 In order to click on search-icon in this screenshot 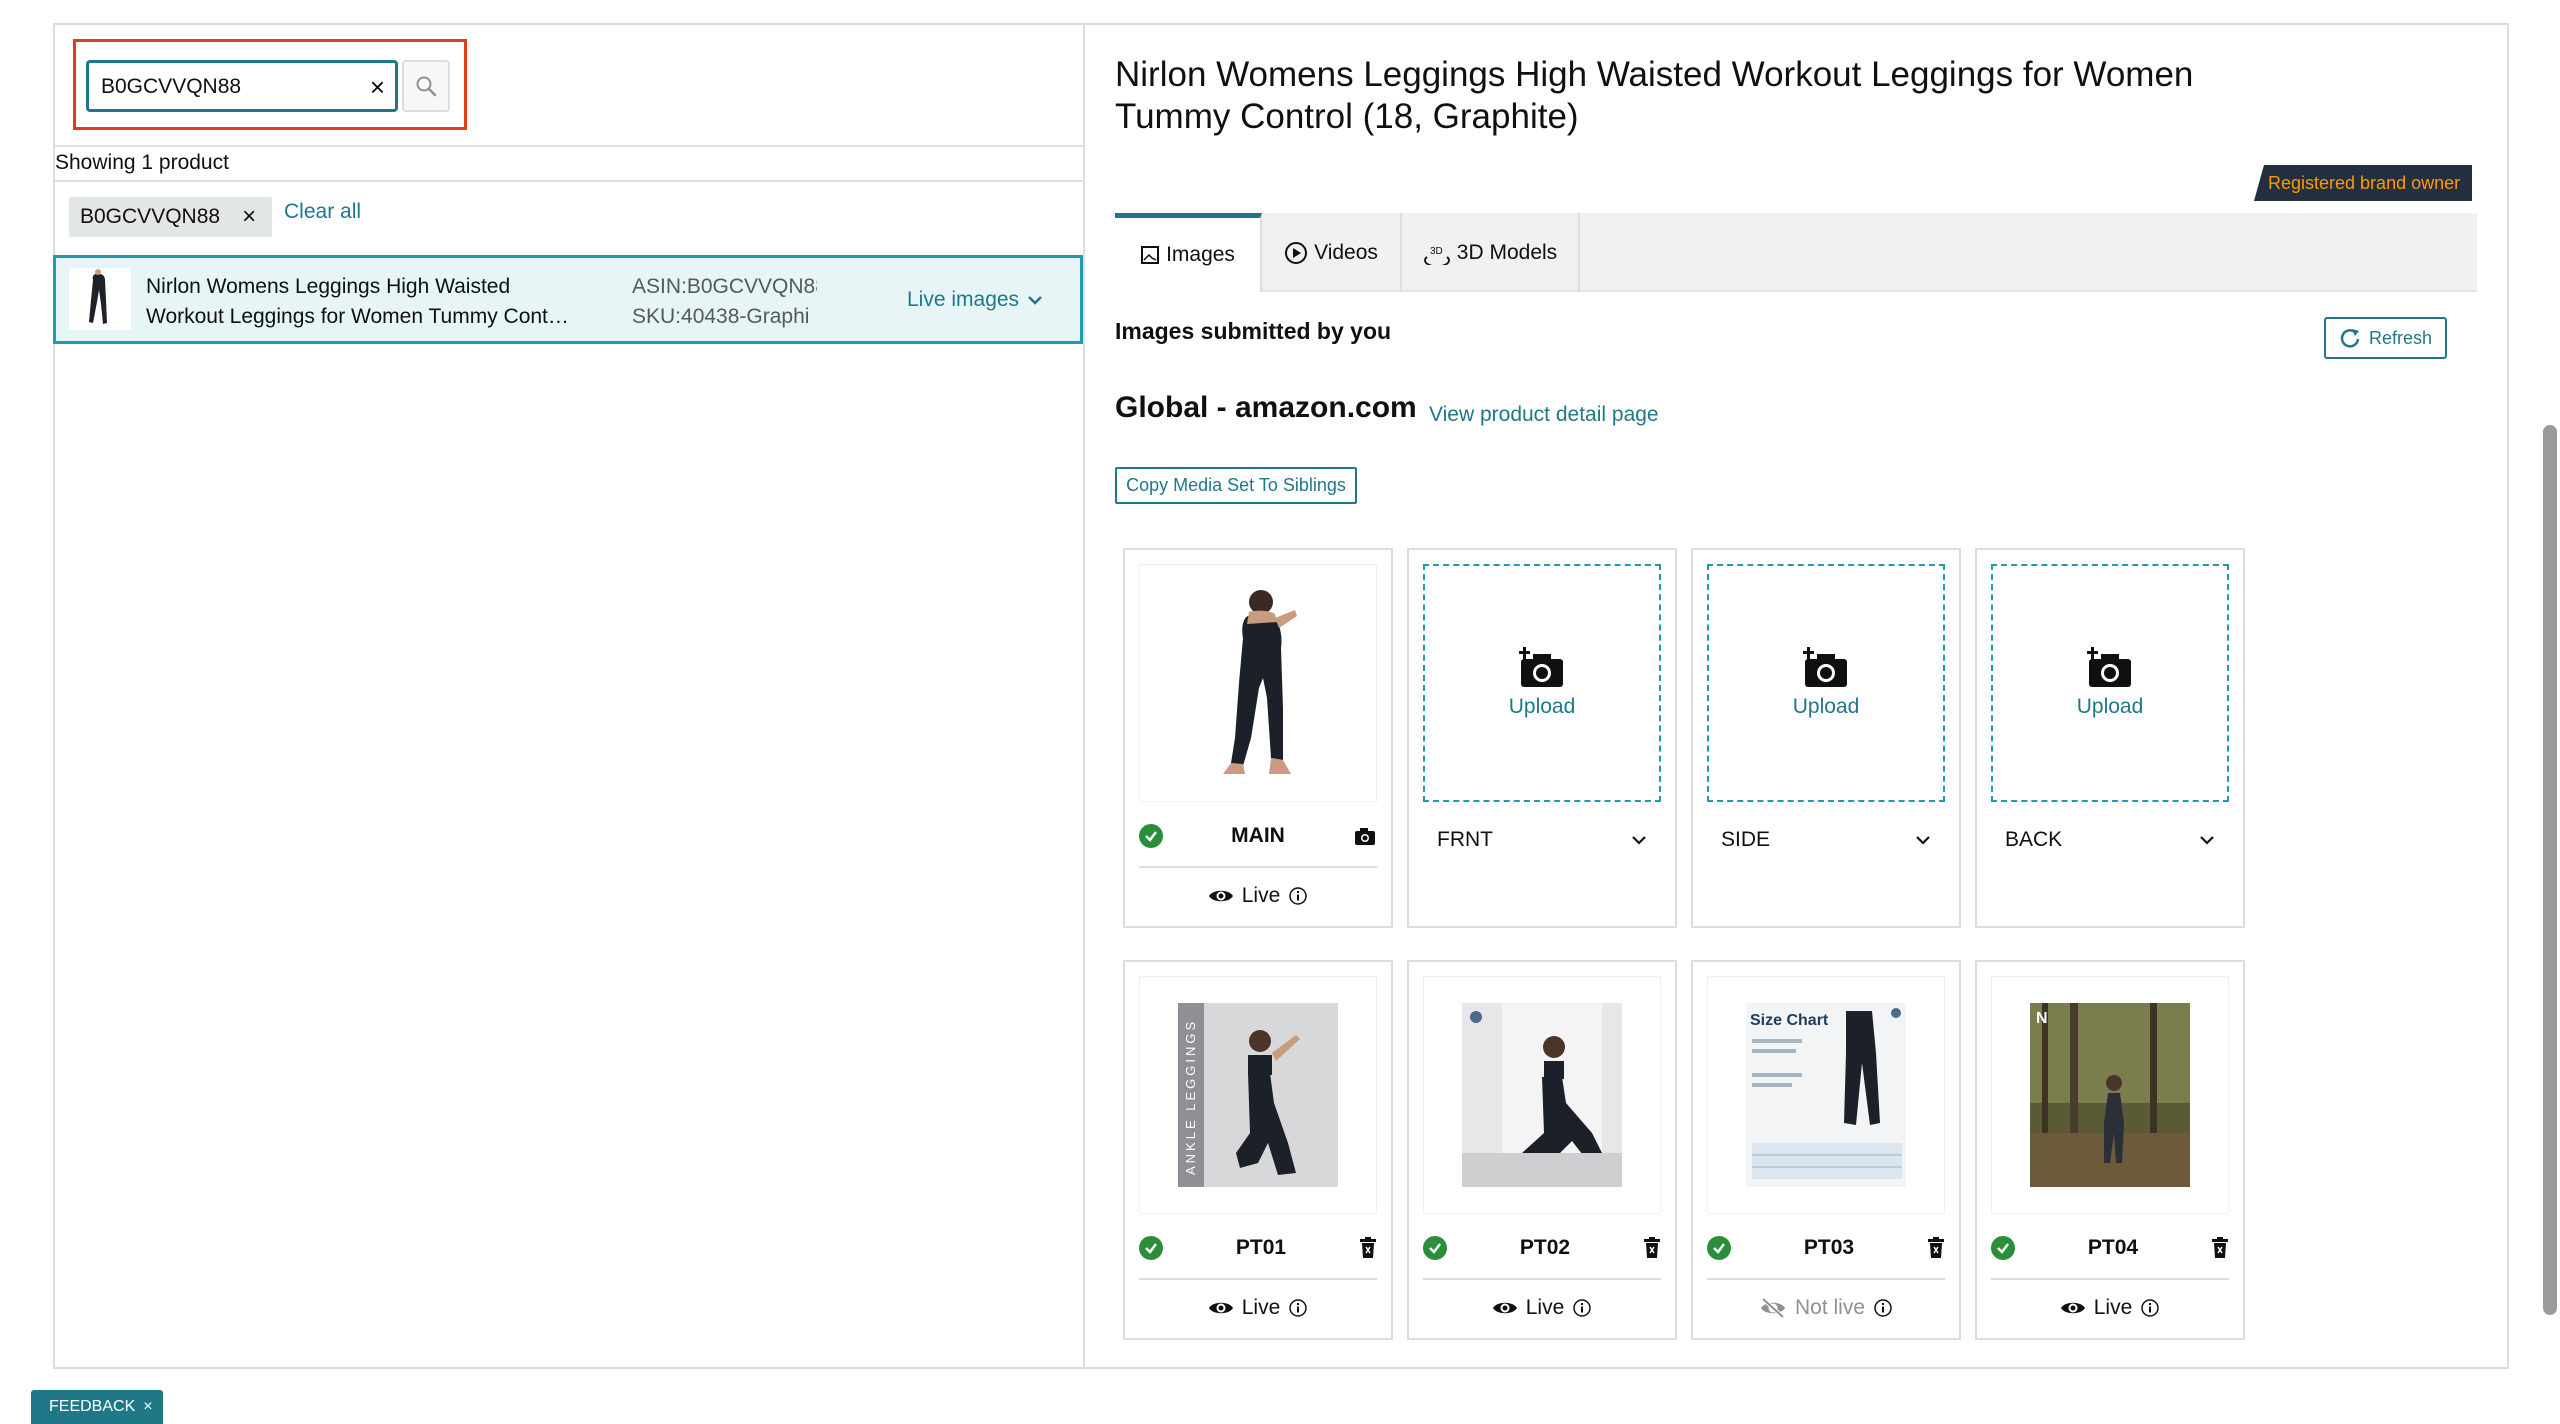, I will do `click(426, 86)`.